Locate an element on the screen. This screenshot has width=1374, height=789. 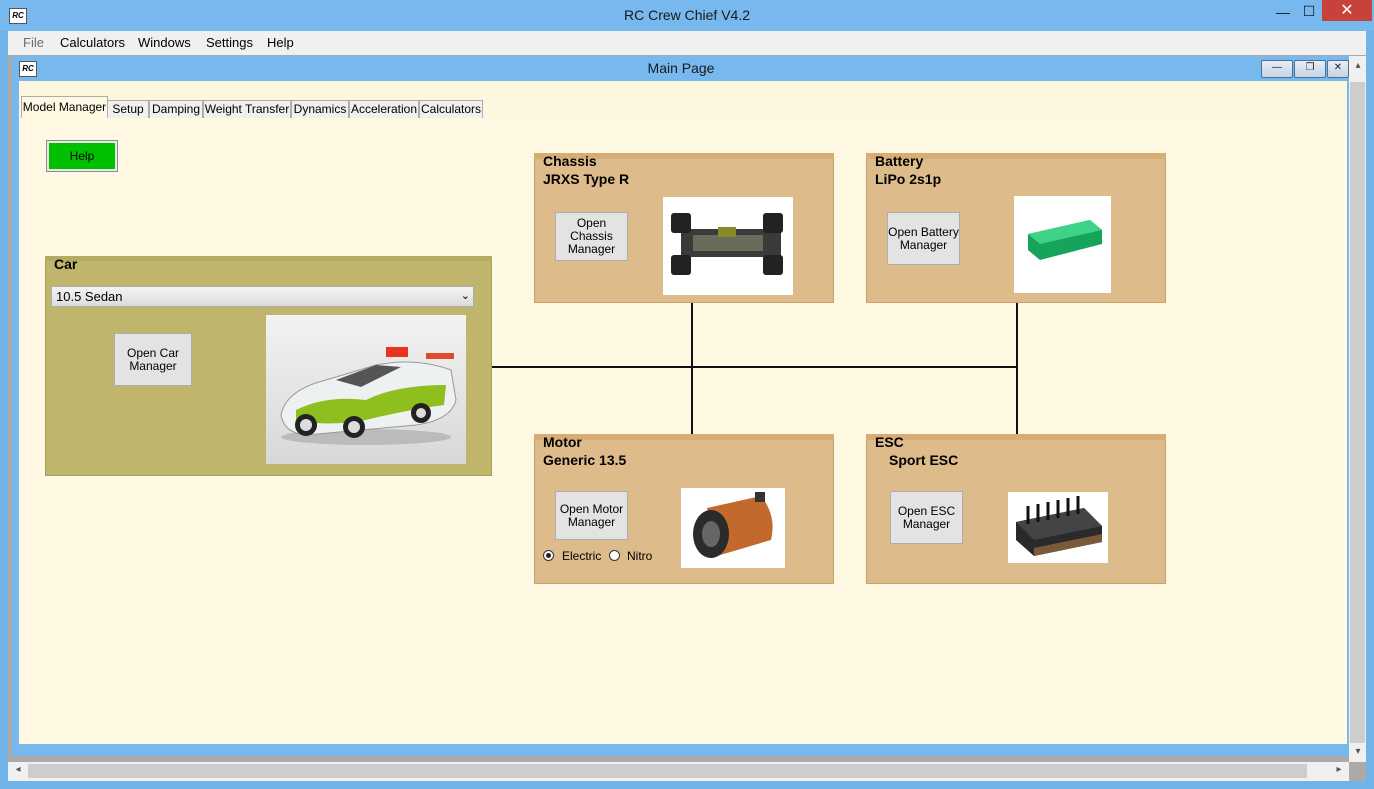
vertical-scroll-thumb is located at coordinates (1357, 412).